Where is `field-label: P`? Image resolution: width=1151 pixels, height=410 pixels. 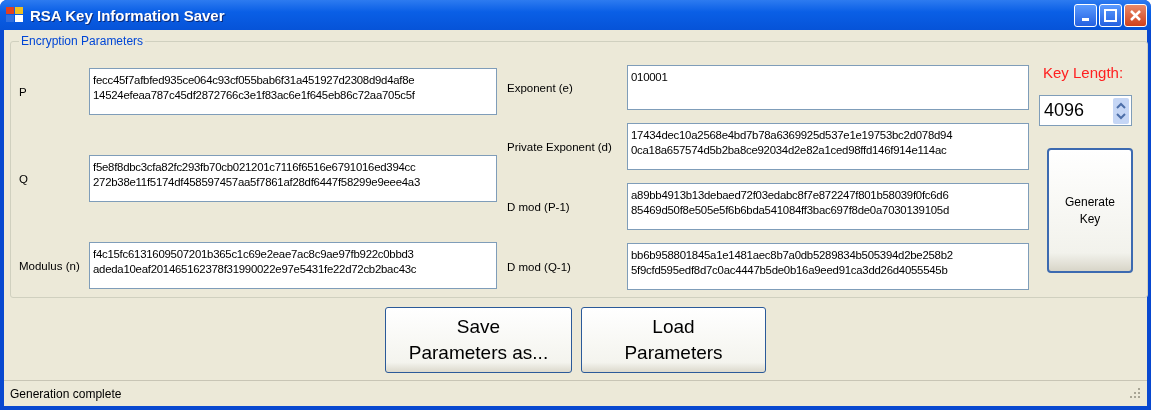
field-label: P is located at coordinates (23, 91).